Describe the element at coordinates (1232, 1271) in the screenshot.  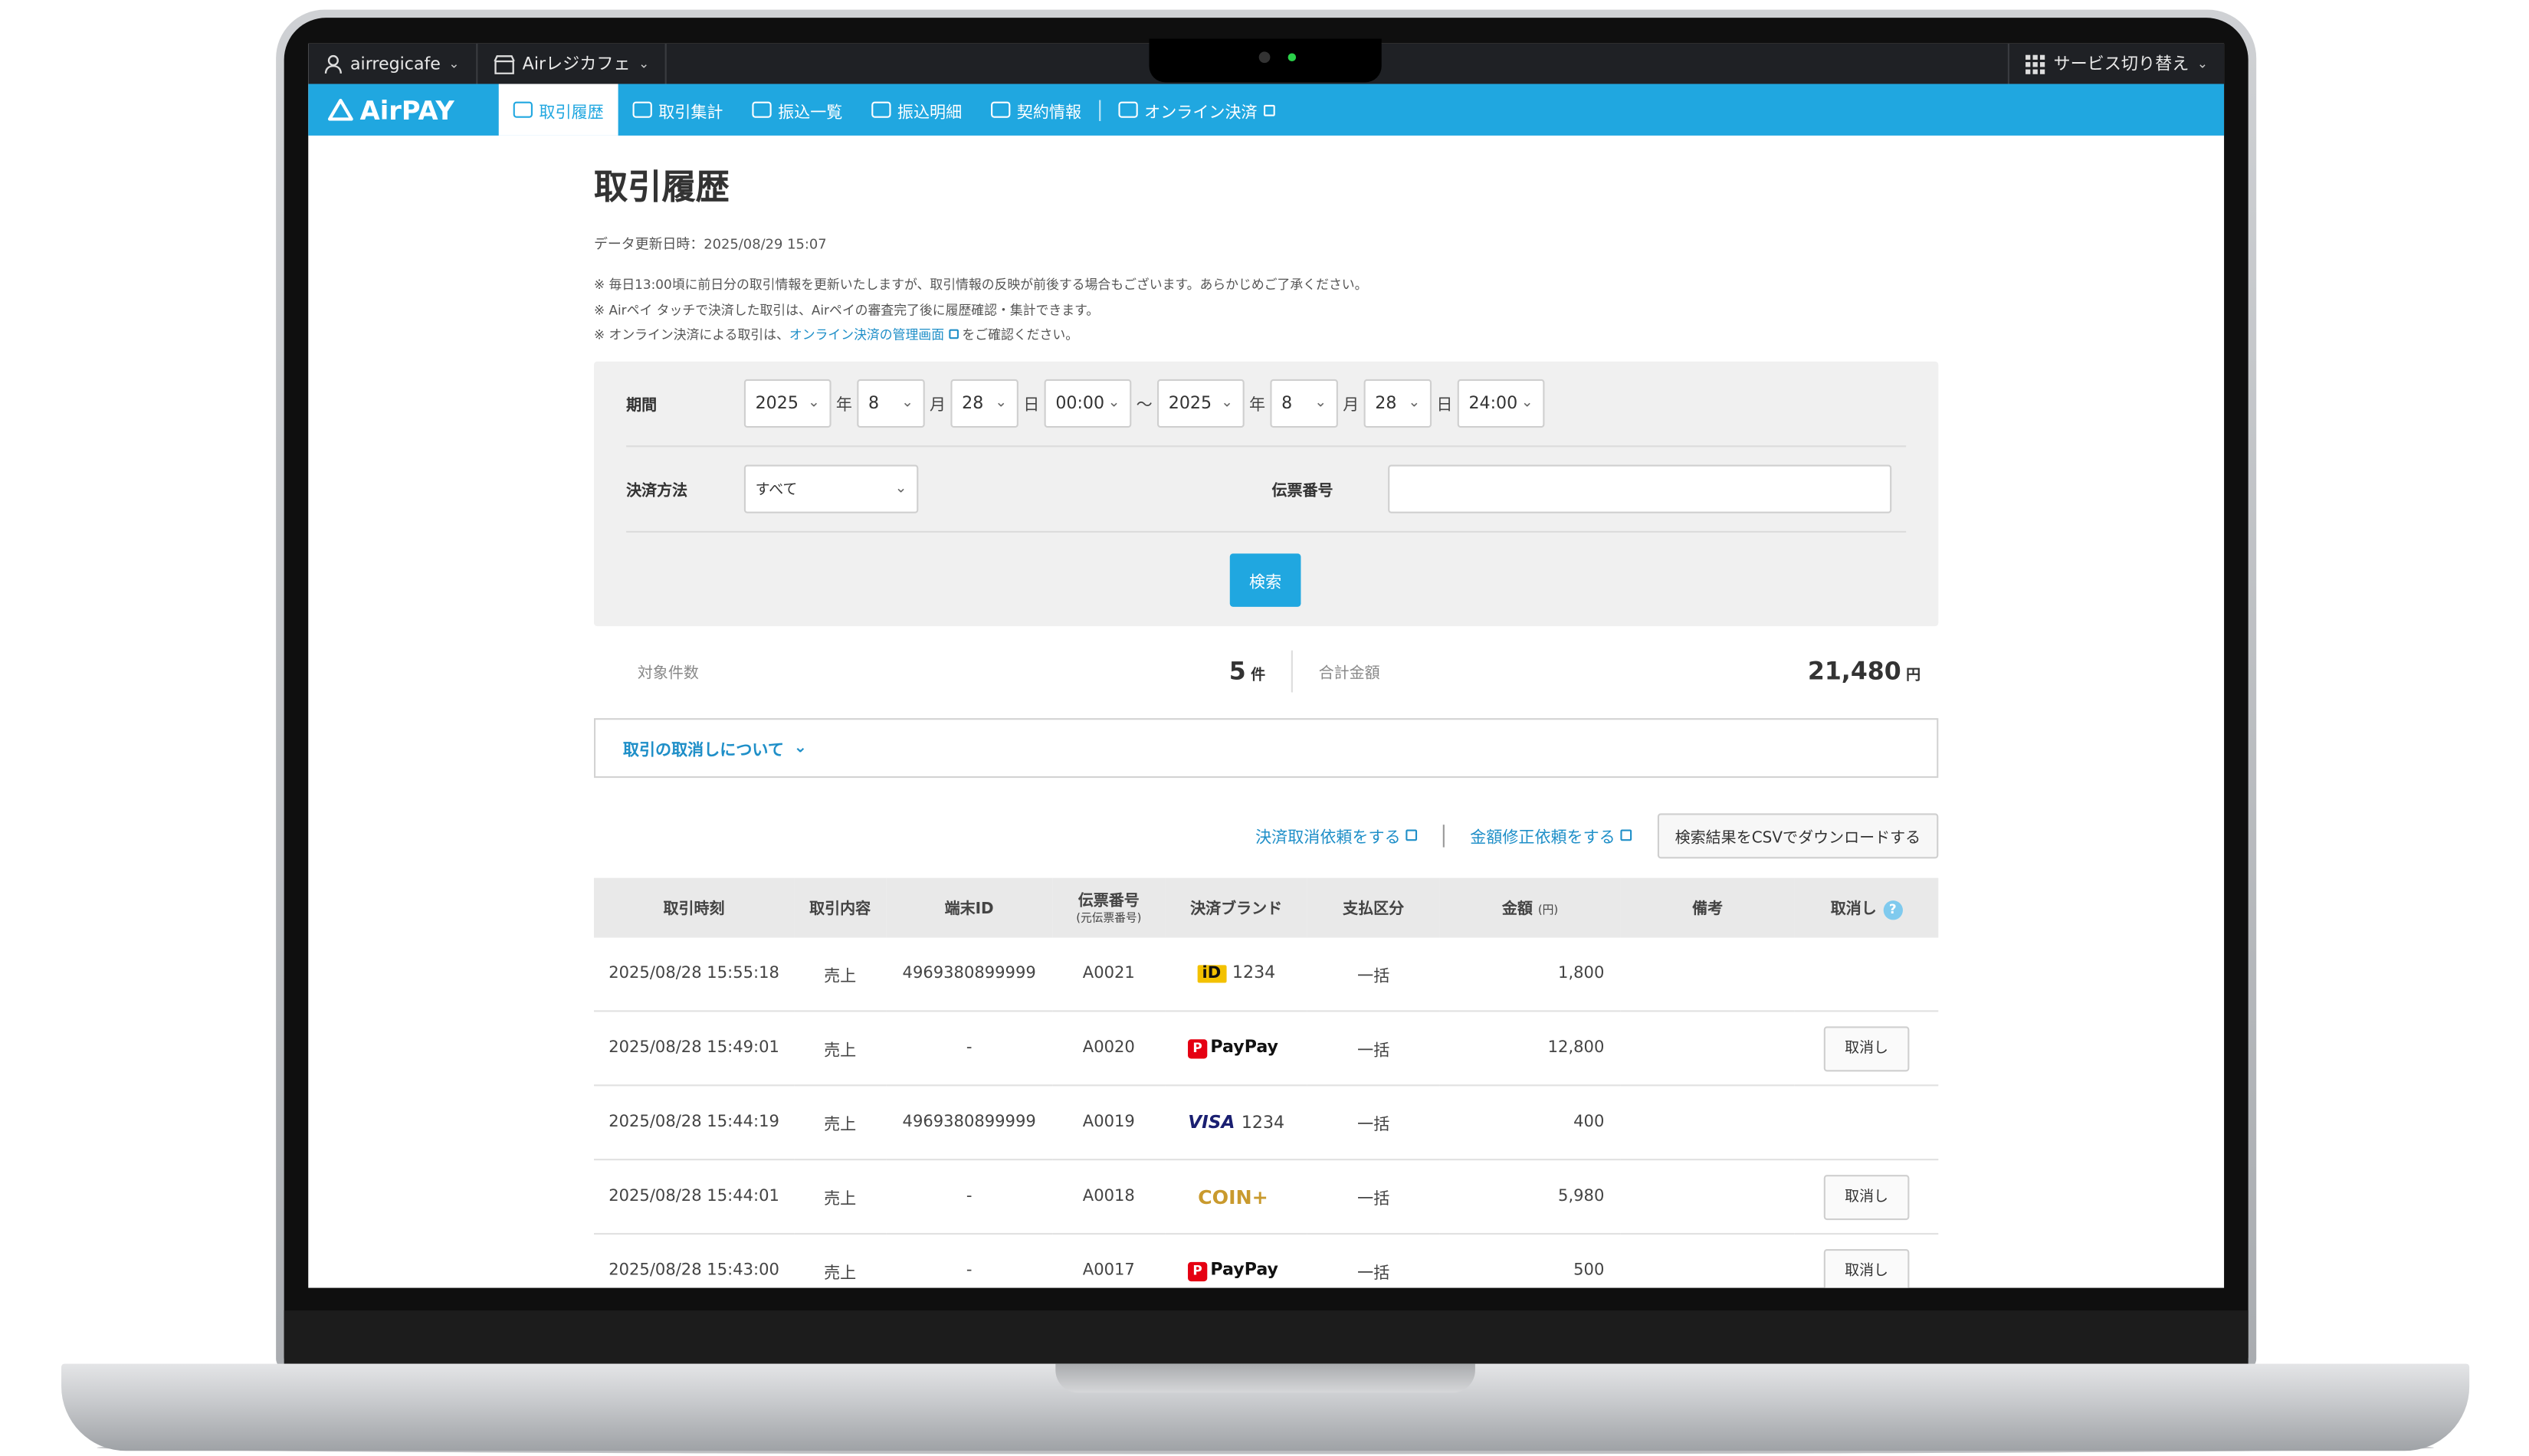
I see `paypay-brand-logo: P PayPay` at that location.